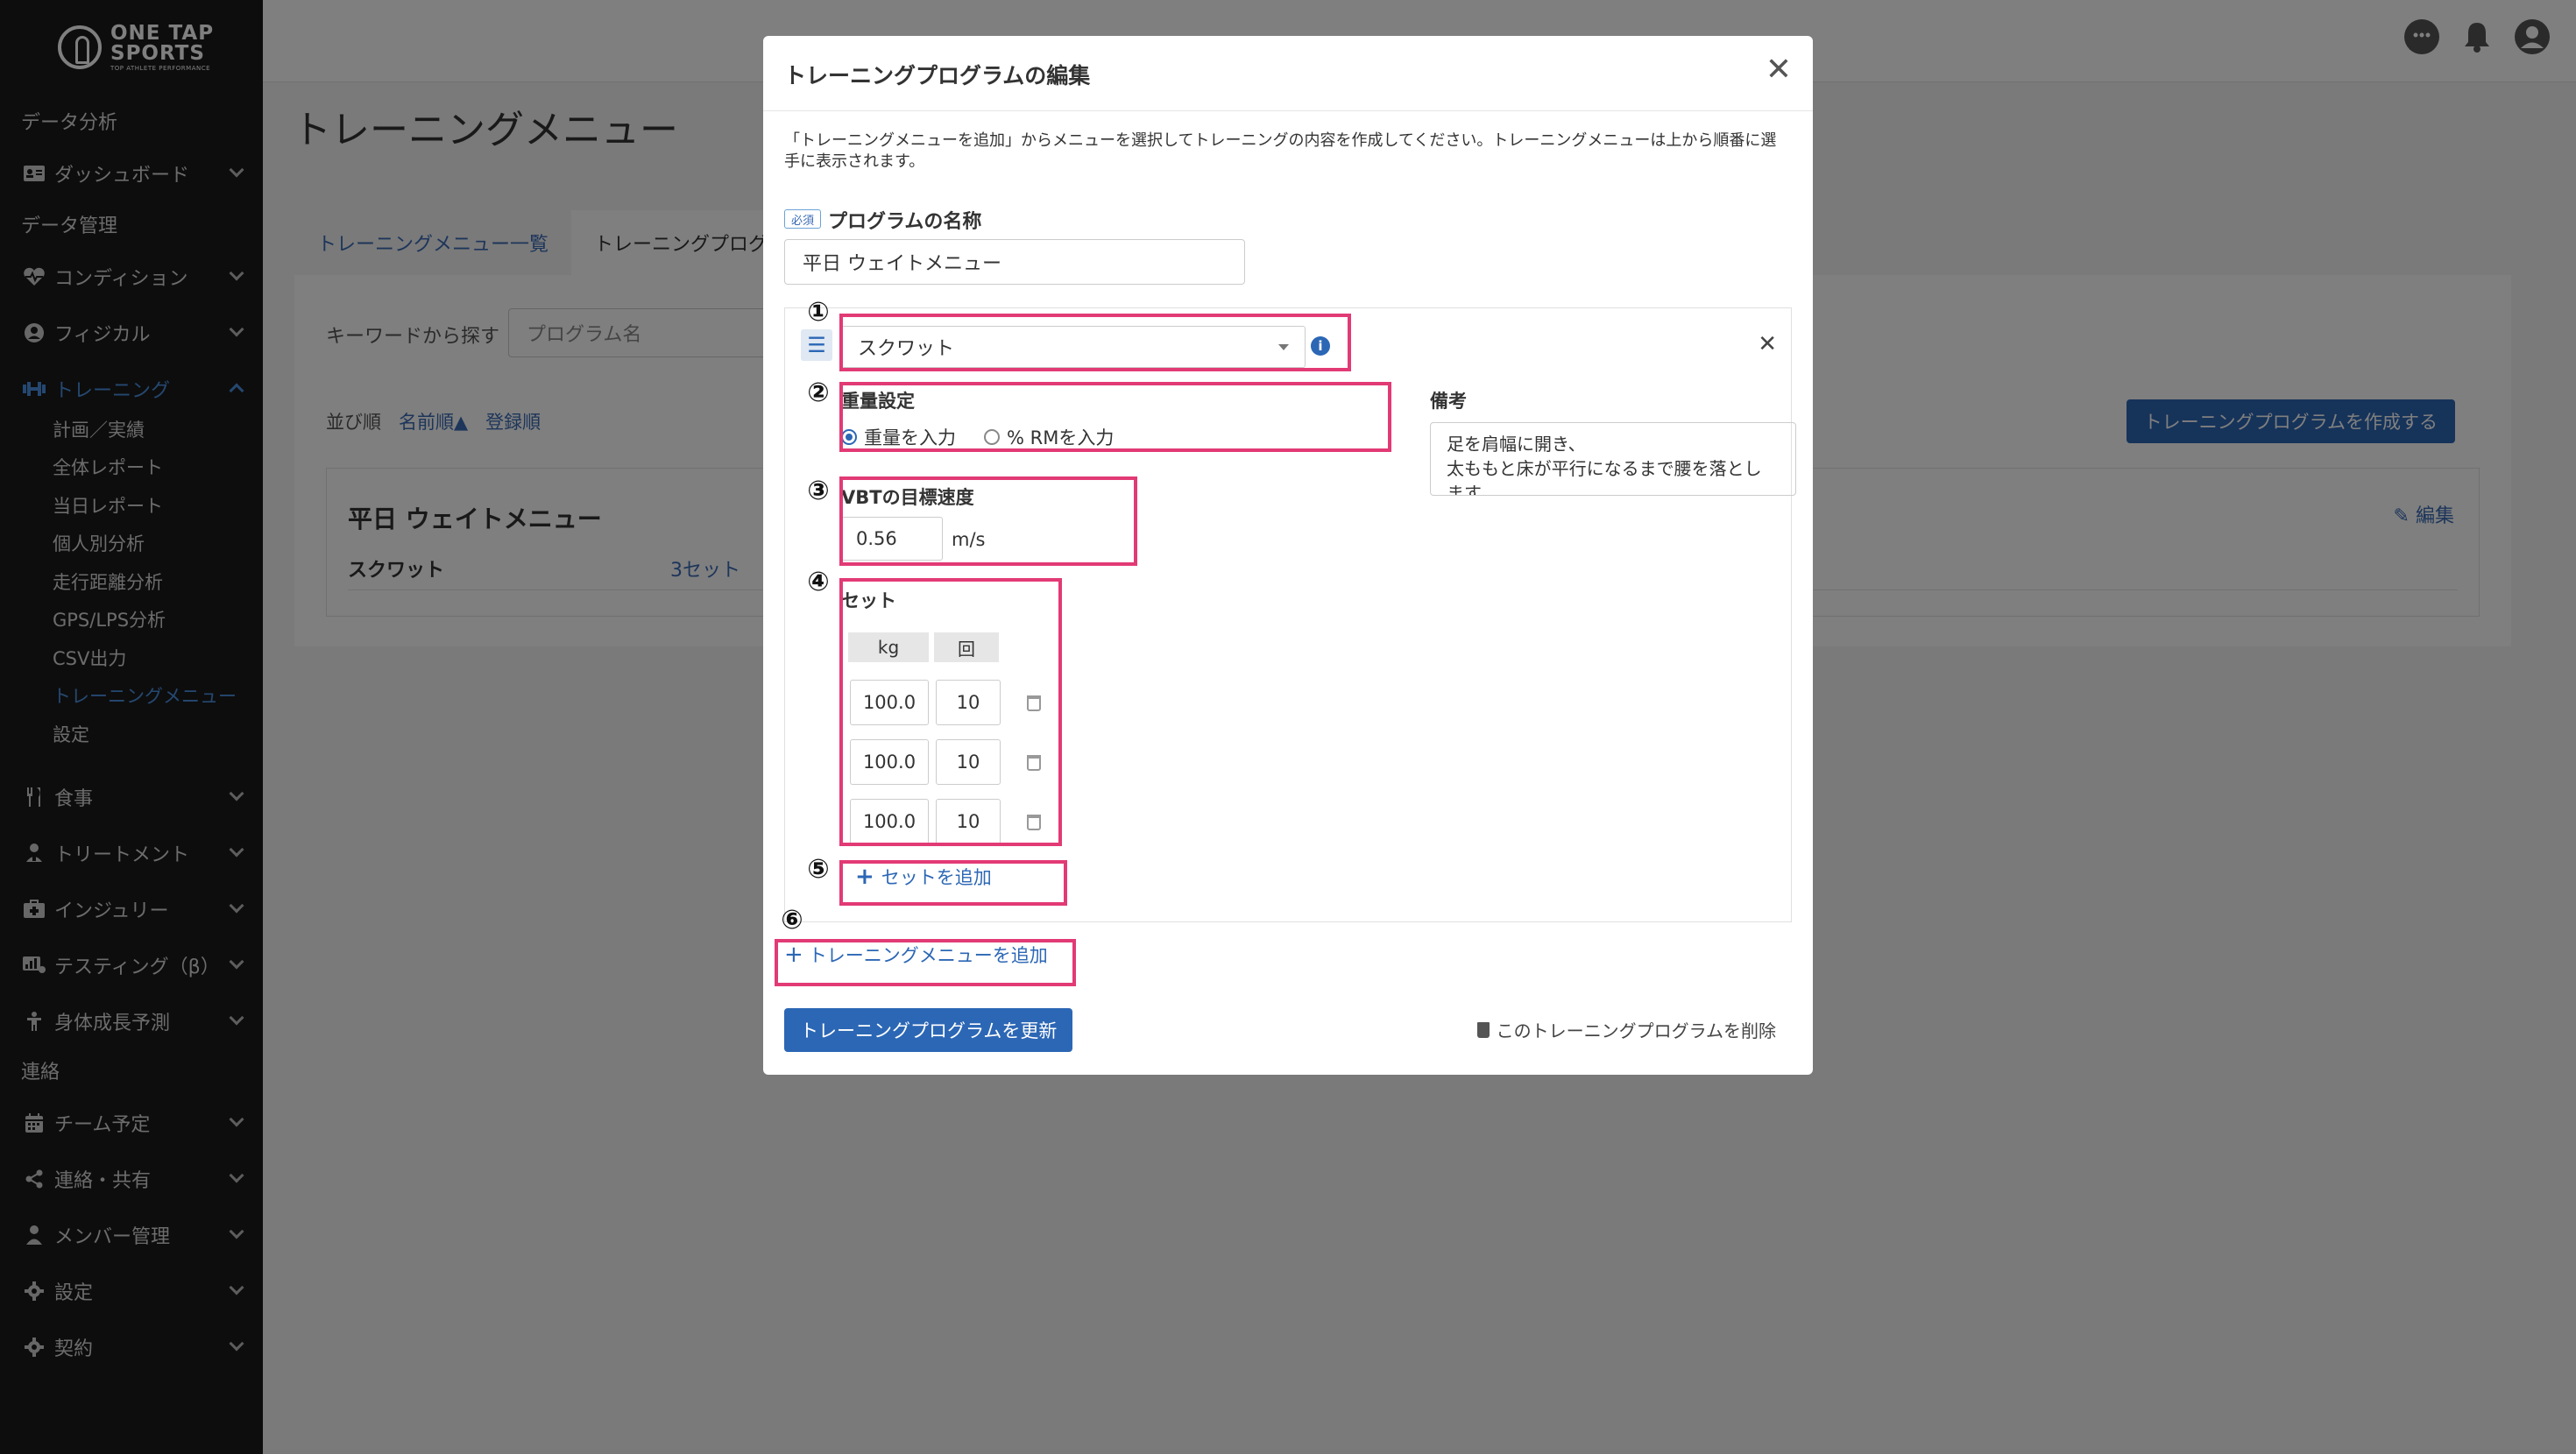  What do you see at coordinates (802, 219) in the screenshot?
I see `required-badge: 必須` at bounding box center [802, 219].